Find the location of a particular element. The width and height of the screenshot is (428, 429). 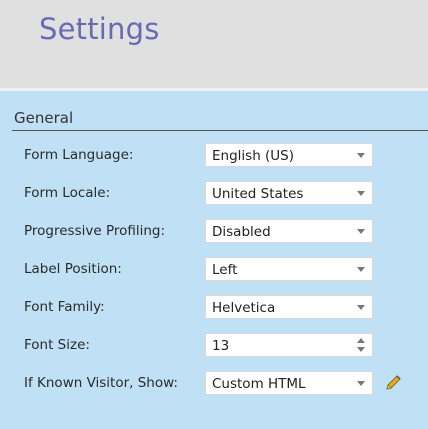

form-language-label: Form Language: is located at coordinates (79, 155).